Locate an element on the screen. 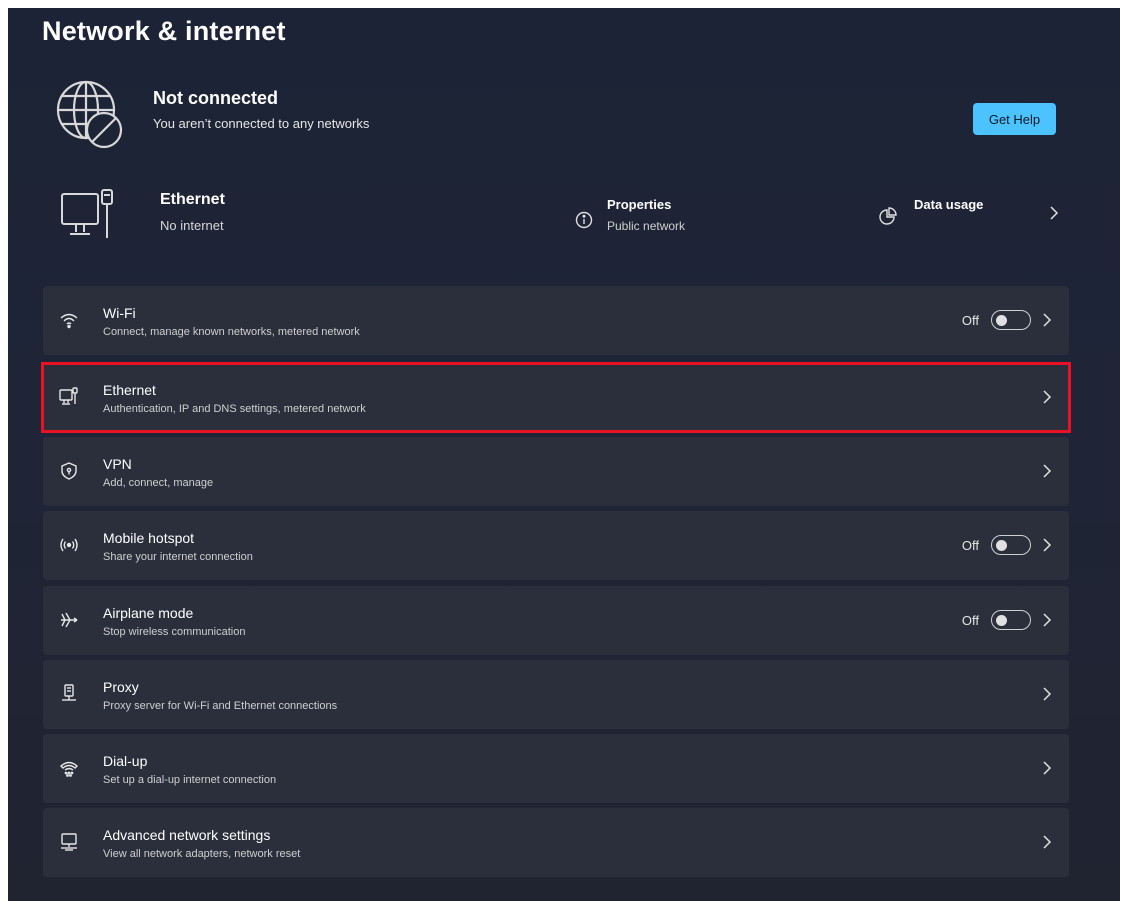 The width and height of the screenshot is (1128, 901). setting-subtitle: Share your internet connection is located at coordinates (178, 557).